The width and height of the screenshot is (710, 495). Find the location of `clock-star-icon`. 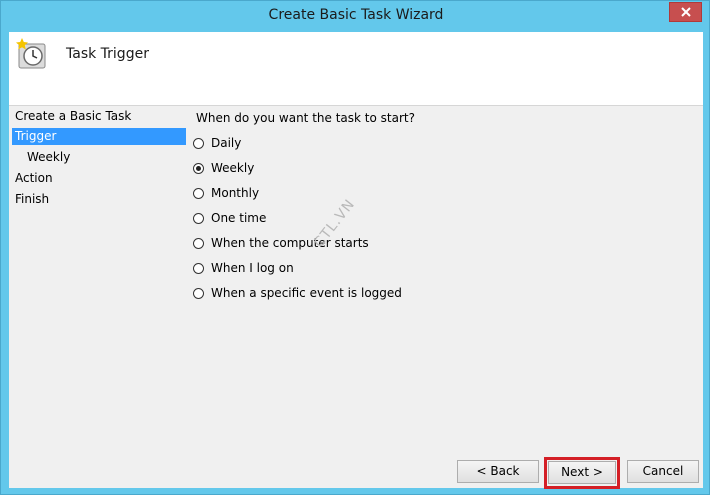

clock-star-icon is located at coordinates (31, 53).